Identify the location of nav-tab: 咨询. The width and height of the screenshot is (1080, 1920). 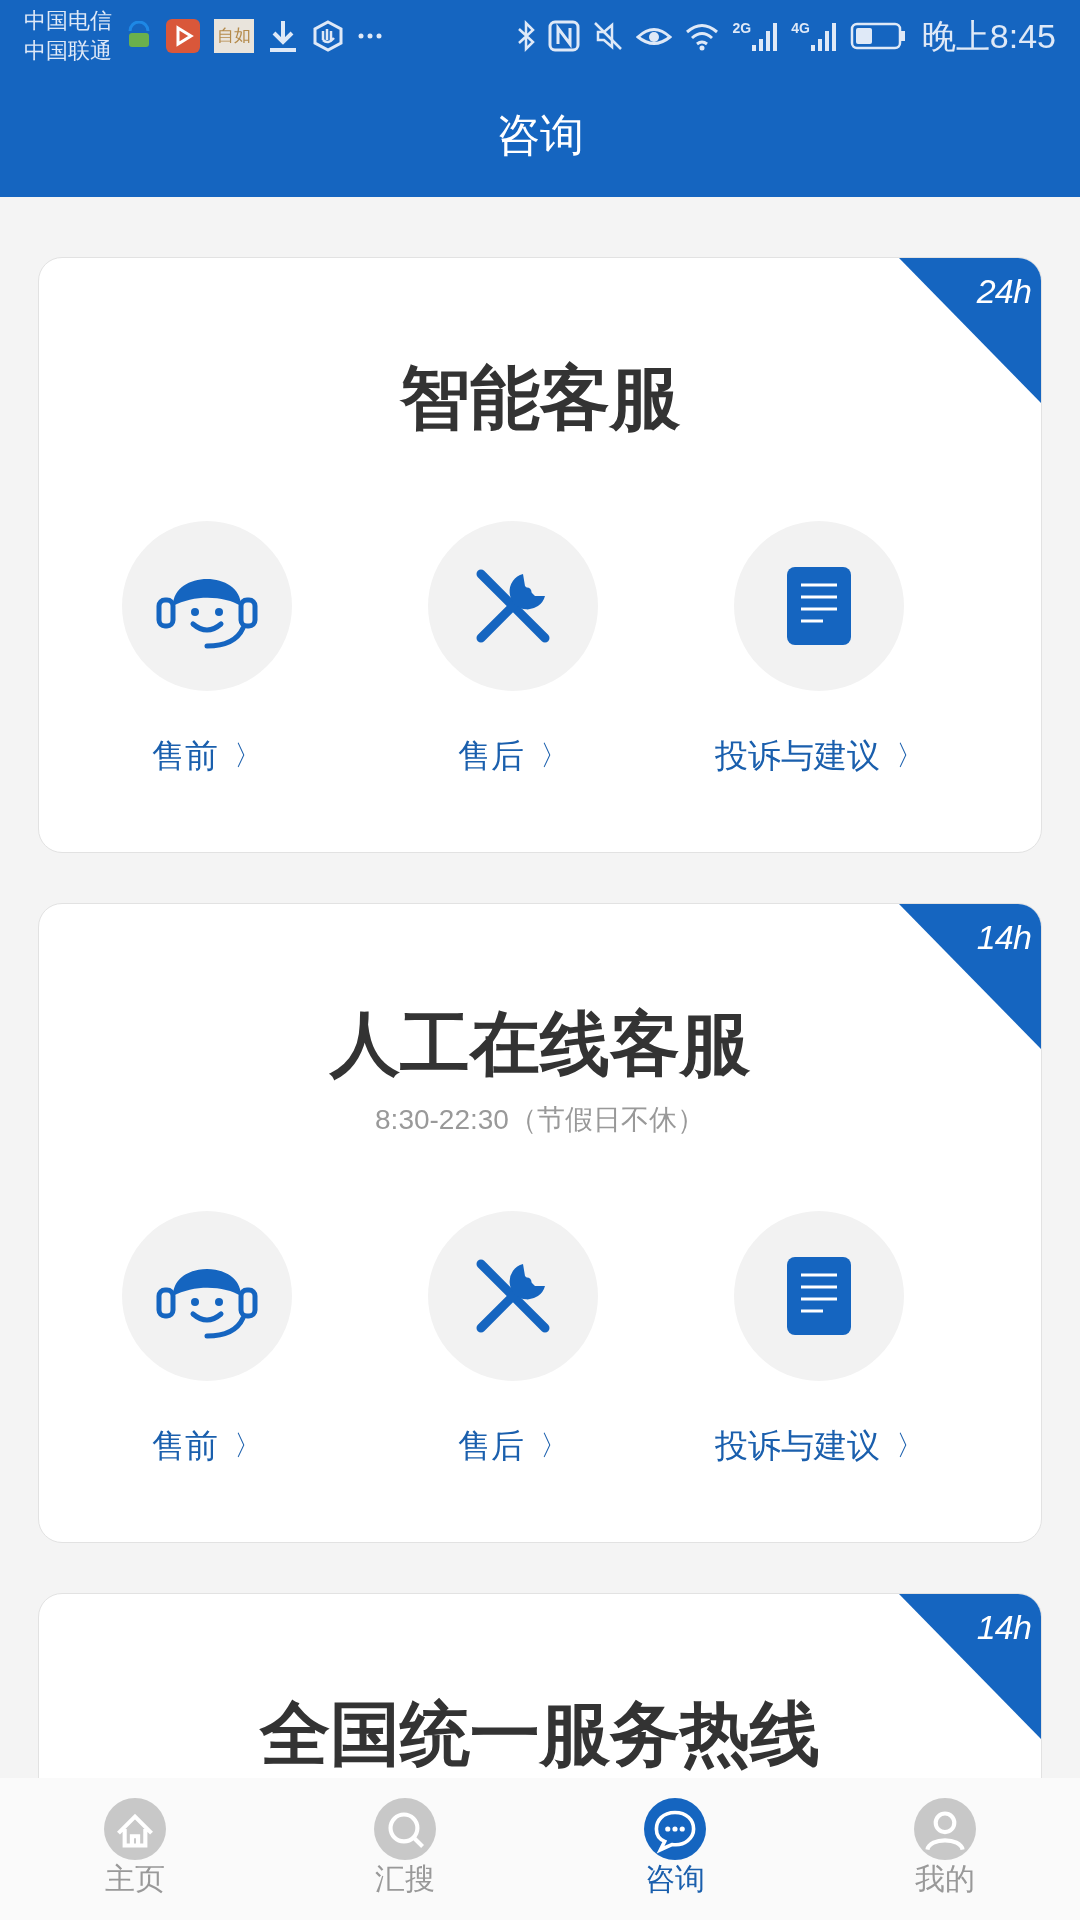
(675, 1849).